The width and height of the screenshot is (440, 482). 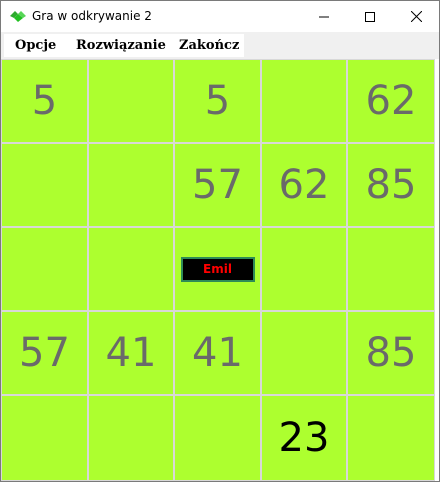 I want to click on board-cell: Emil, so click(x=217, y=269).